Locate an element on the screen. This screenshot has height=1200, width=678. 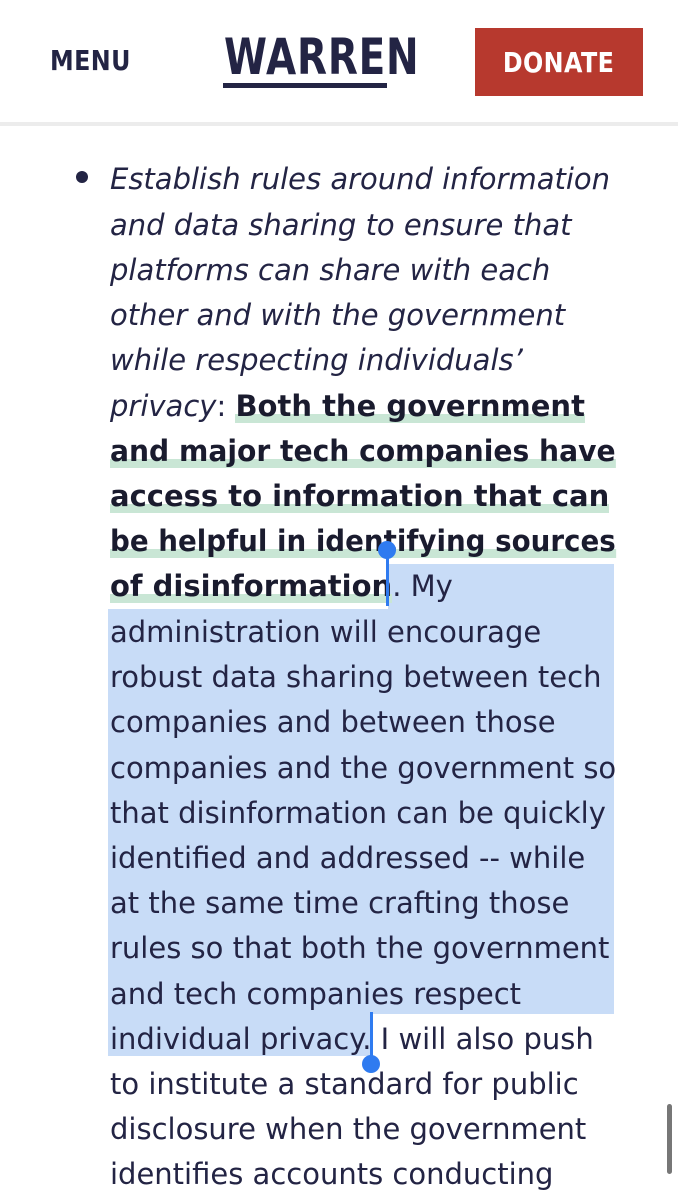
highlighted-text: be helpful in identifying sources is located at coordinates (363, 541).